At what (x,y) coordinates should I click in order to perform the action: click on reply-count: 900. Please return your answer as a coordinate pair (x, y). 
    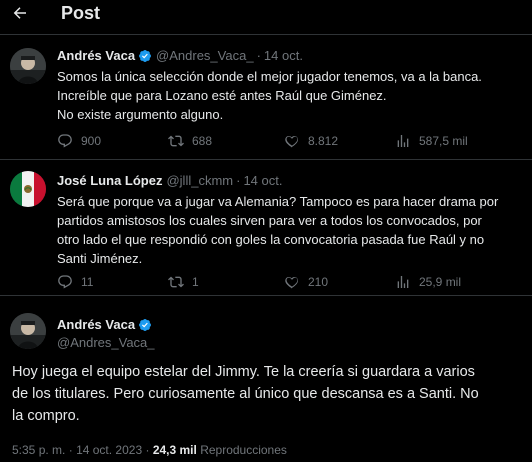
    Looking at the image, I should click on (91, 141).